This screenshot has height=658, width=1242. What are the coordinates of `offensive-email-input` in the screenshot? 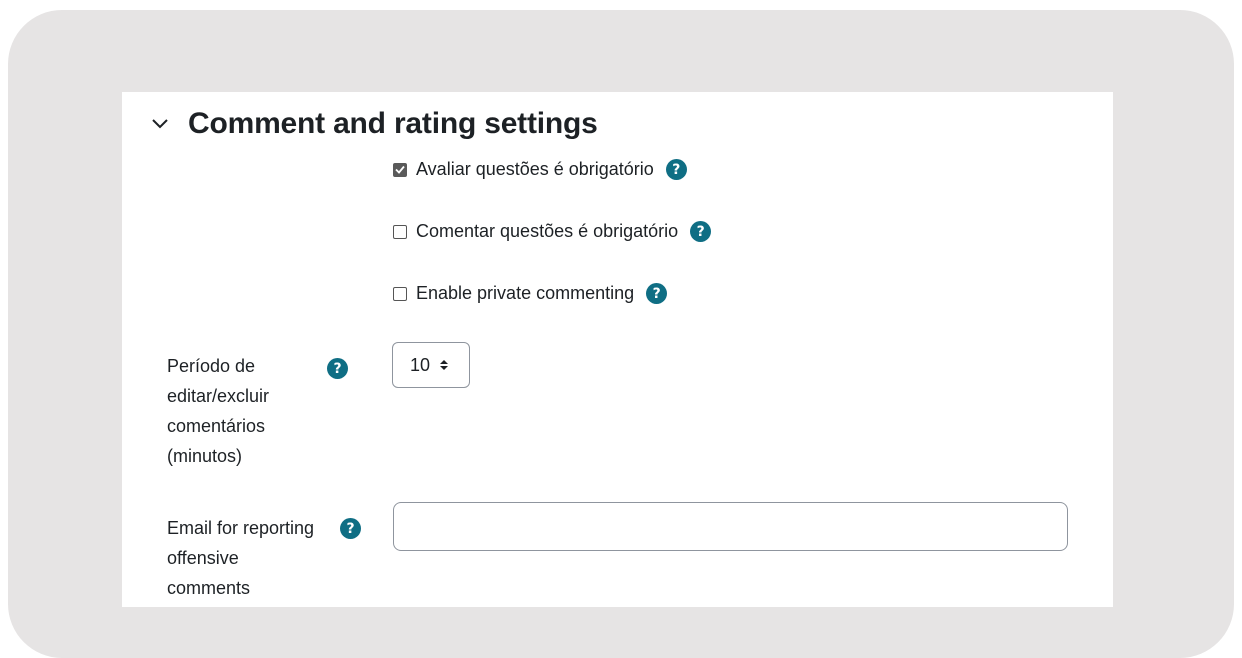 It's located at (730, 526).